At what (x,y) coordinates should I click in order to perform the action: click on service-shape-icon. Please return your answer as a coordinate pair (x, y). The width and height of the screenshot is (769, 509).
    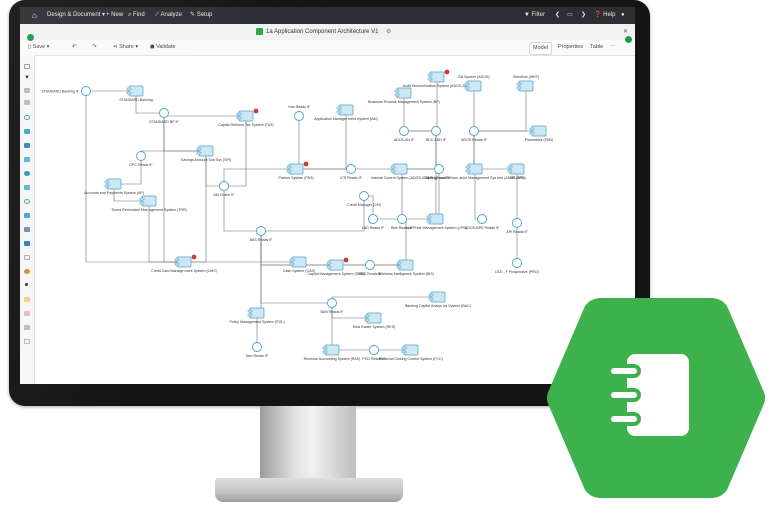
    Looking at the image, I should click on (27, 159).